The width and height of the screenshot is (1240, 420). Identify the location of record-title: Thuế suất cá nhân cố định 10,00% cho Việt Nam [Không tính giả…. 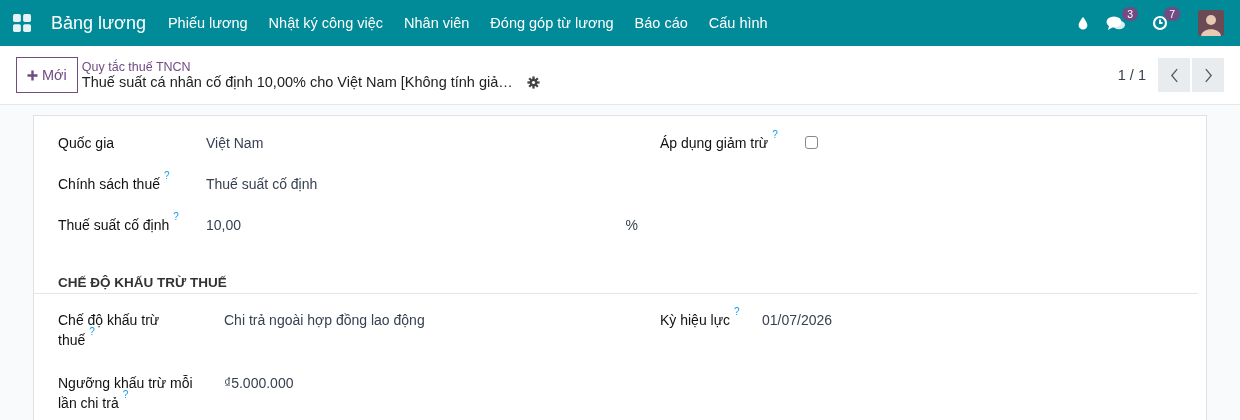
(297, 82).